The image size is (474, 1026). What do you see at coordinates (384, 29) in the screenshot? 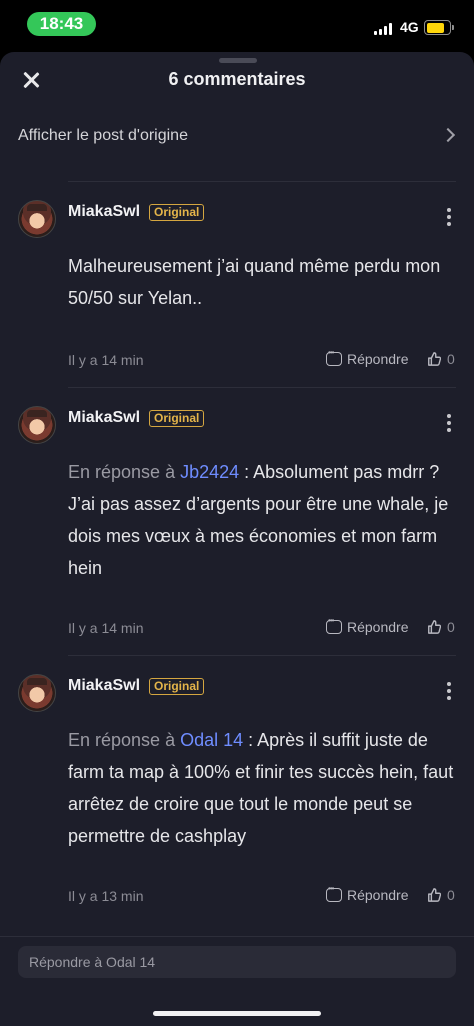
I see `cellular-signal-icon` at bounding box center [384, 29].